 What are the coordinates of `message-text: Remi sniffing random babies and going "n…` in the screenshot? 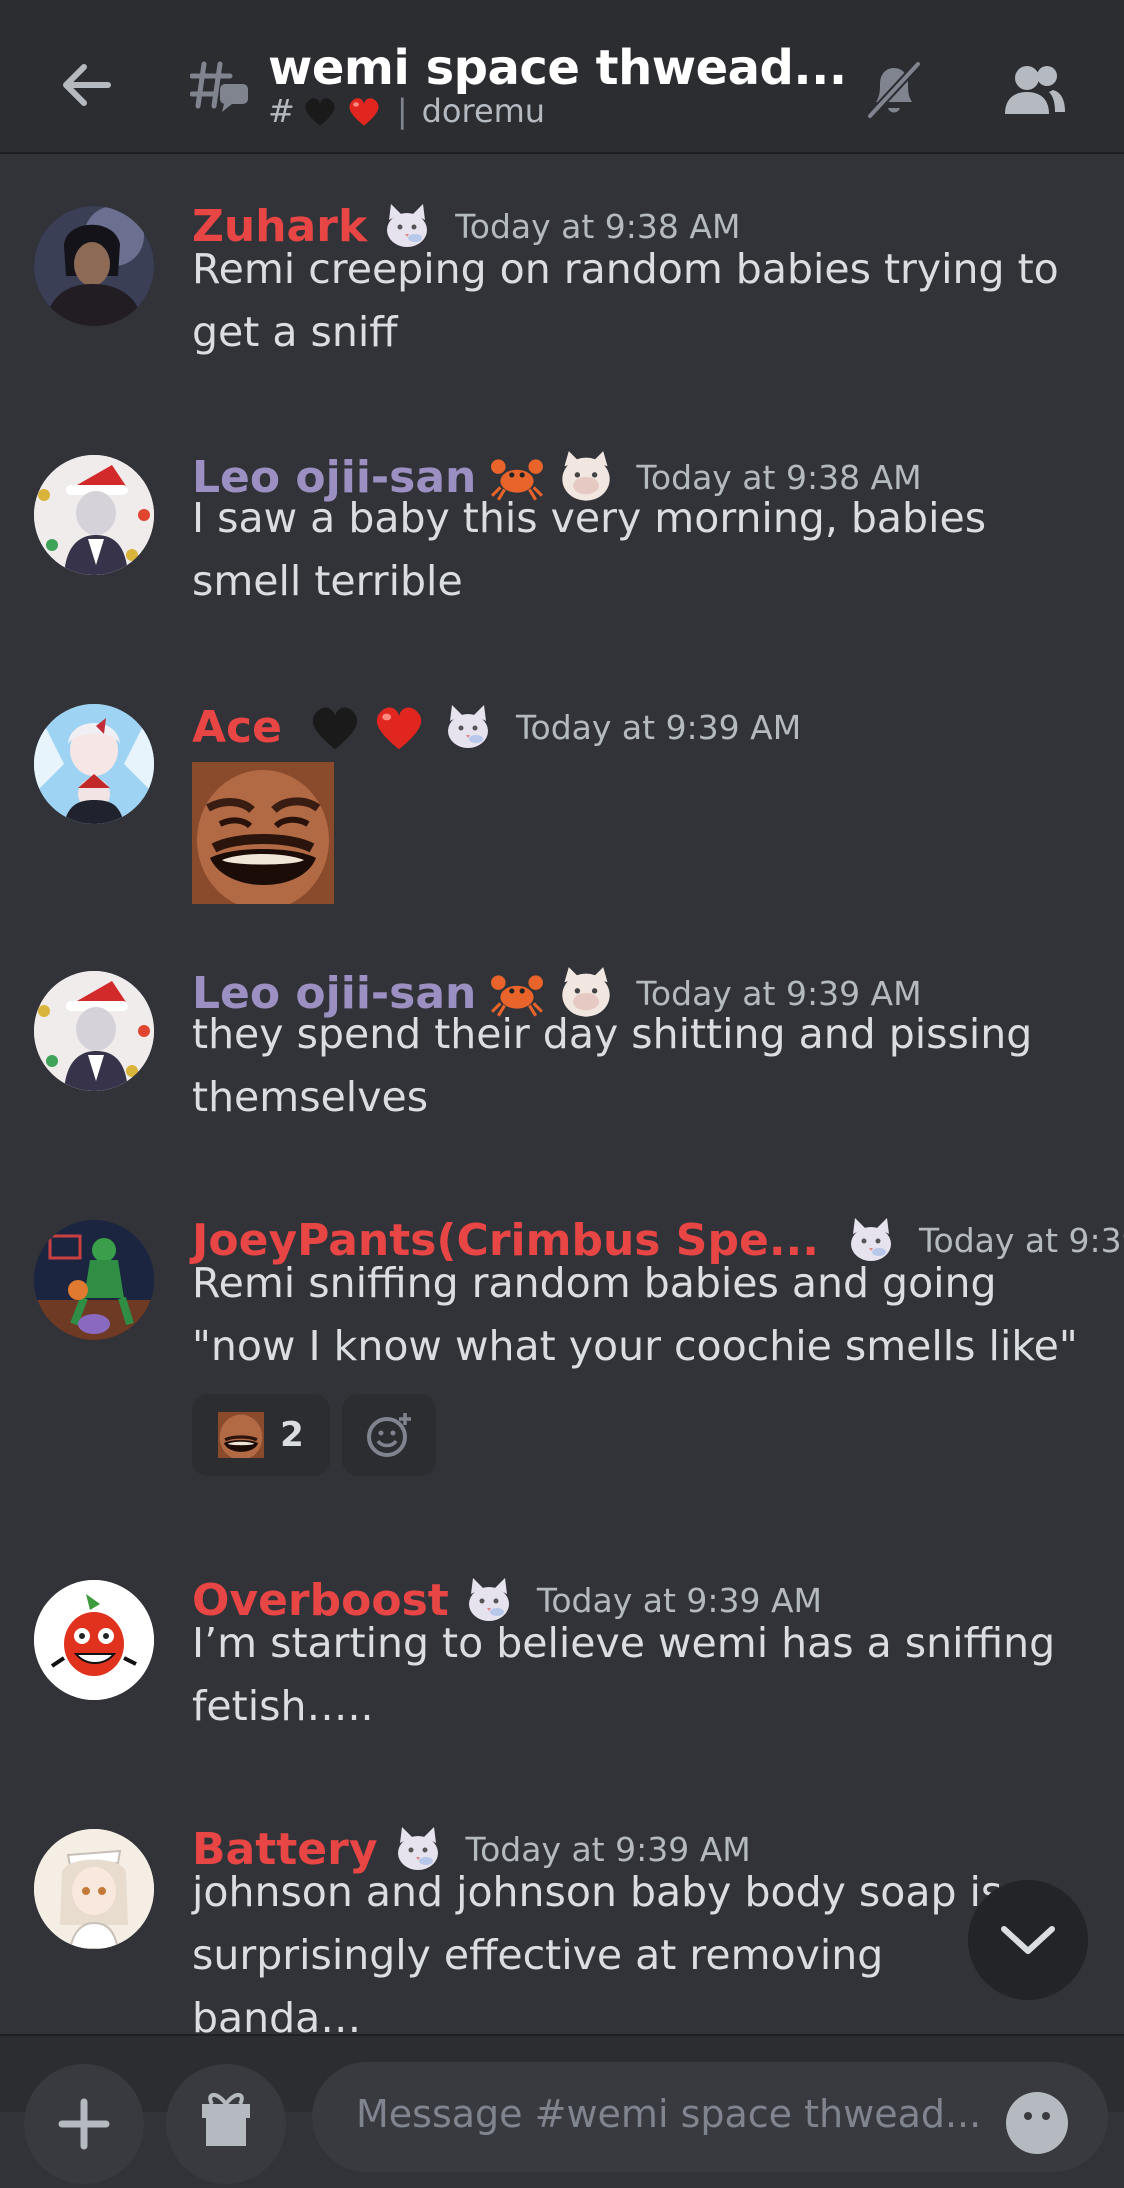 It's located at (635, 1314).